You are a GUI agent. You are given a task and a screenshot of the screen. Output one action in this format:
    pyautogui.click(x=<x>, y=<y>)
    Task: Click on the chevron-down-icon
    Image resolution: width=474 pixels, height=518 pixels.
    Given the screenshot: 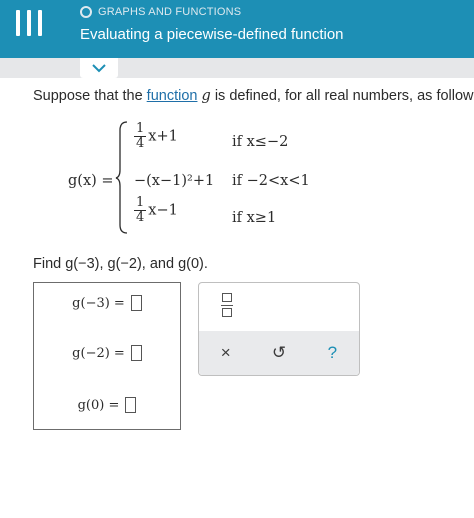 What is the action you would take?
    pyautogui.click(x=99, y=68)
    